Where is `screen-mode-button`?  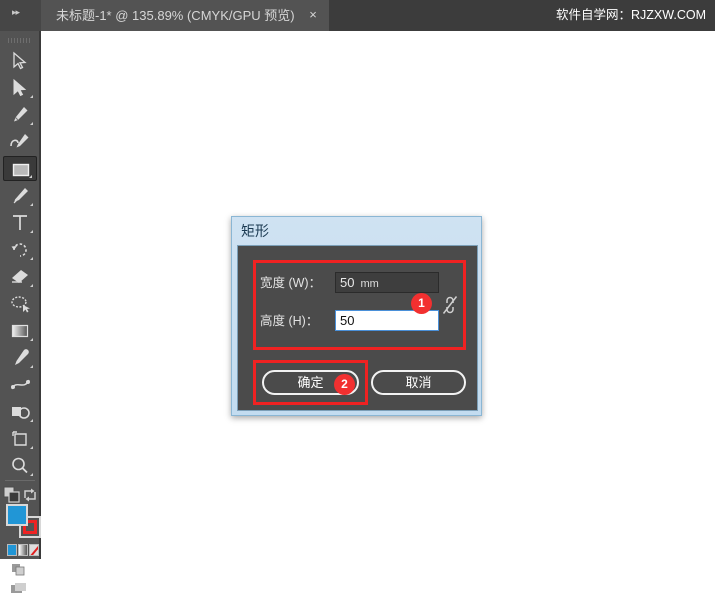
screen-mode-button is located at coordinates (20, 593).